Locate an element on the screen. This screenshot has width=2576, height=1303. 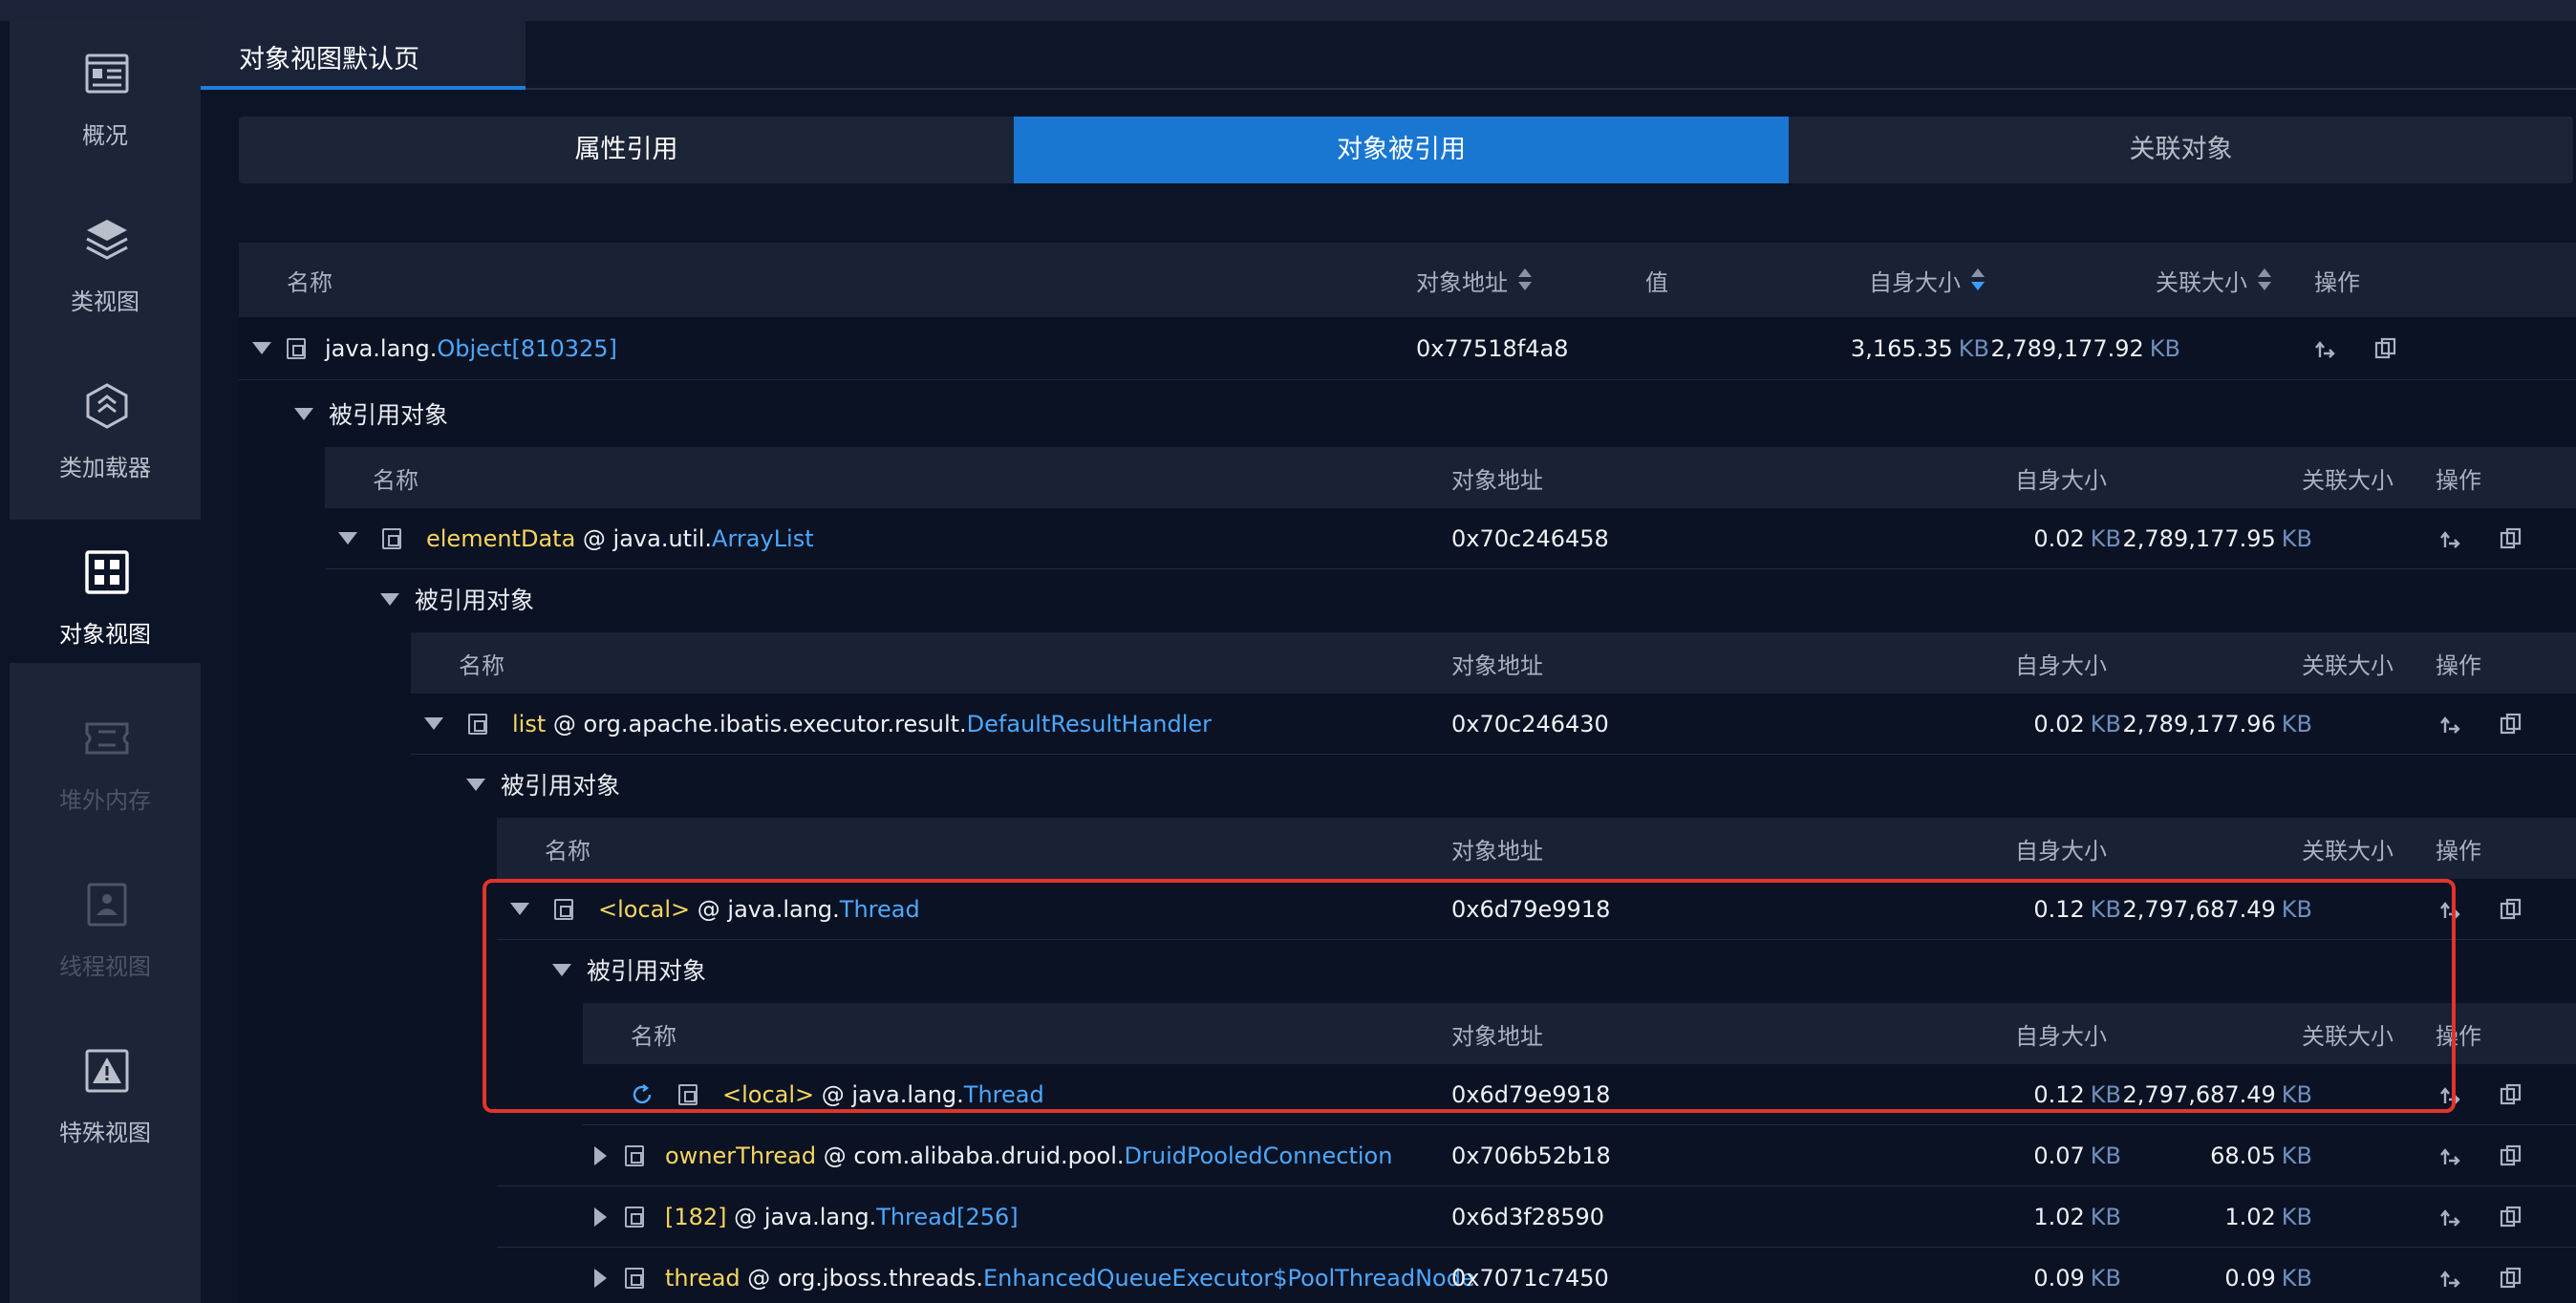
sidebar-item-class-view: 类视图 is located at coordinates (105, 259).